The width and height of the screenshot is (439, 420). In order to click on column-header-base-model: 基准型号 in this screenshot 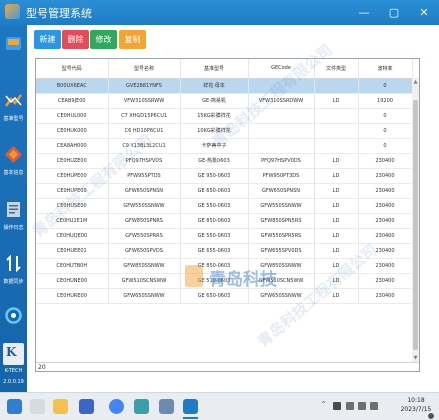, I will do `click(214, 69)`.